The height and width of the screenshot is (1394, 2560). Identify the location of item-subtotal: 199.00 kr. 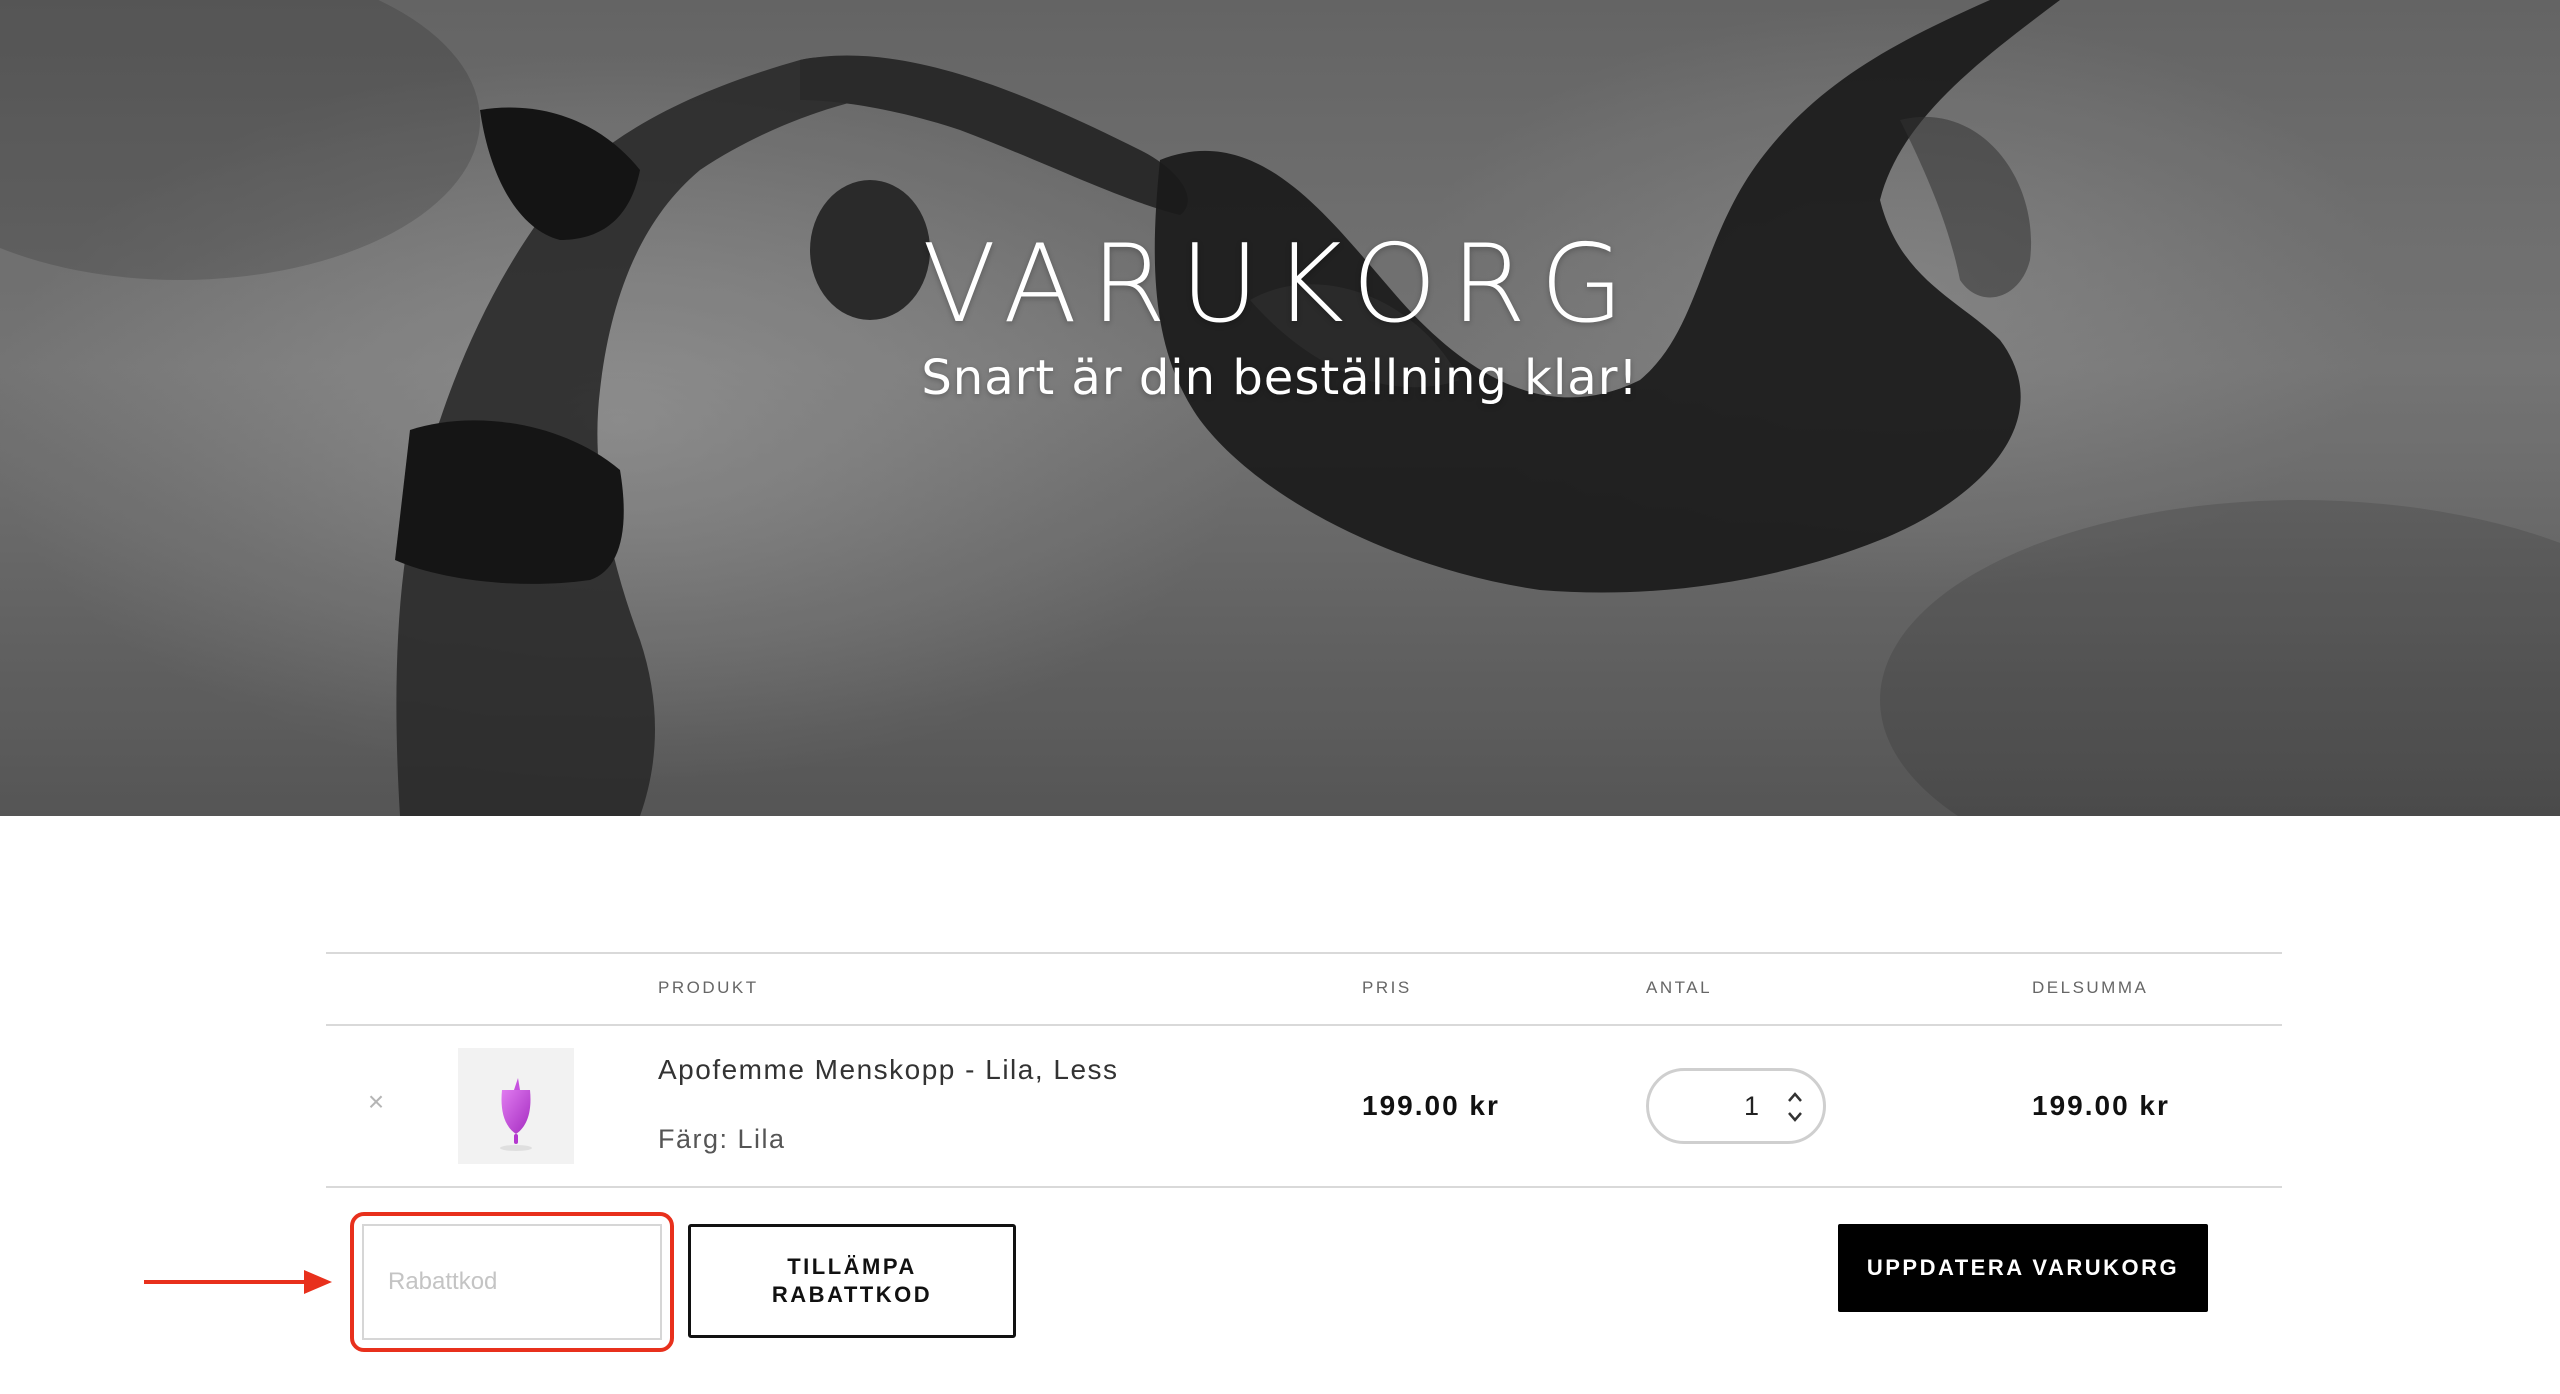
(2101, 1105).